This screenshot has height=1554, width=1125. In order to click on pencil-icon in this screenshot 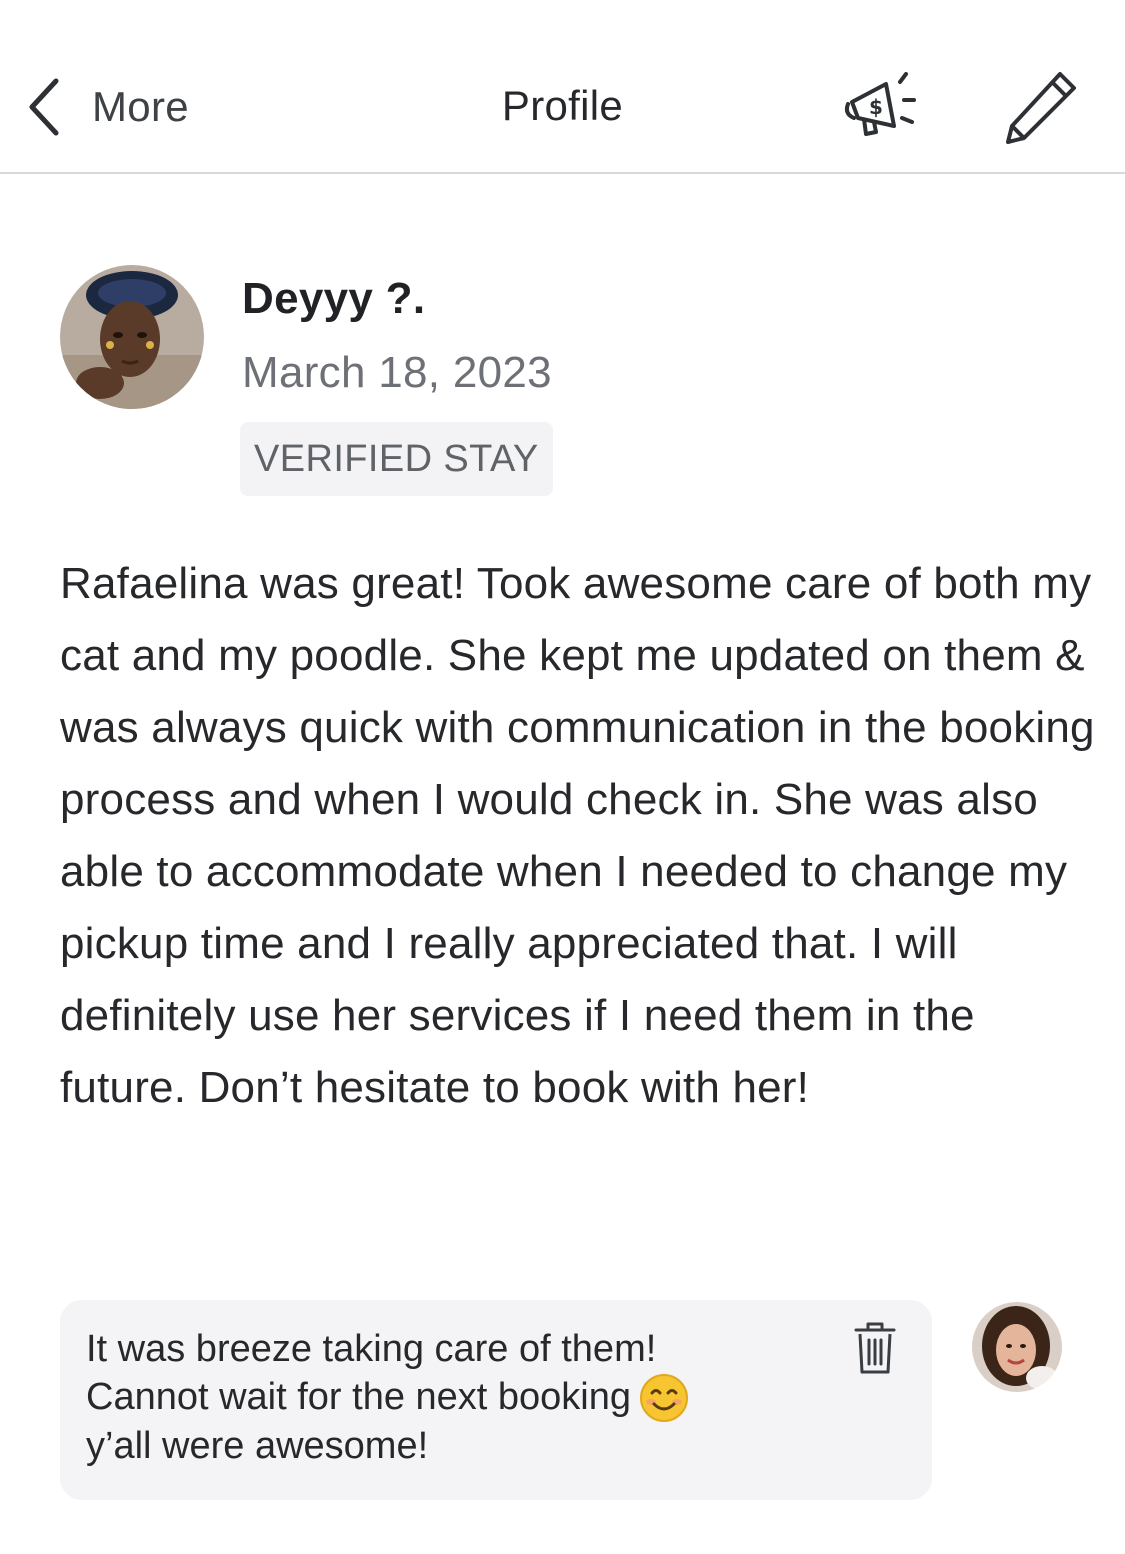, I will do `click(1041, 108)`.